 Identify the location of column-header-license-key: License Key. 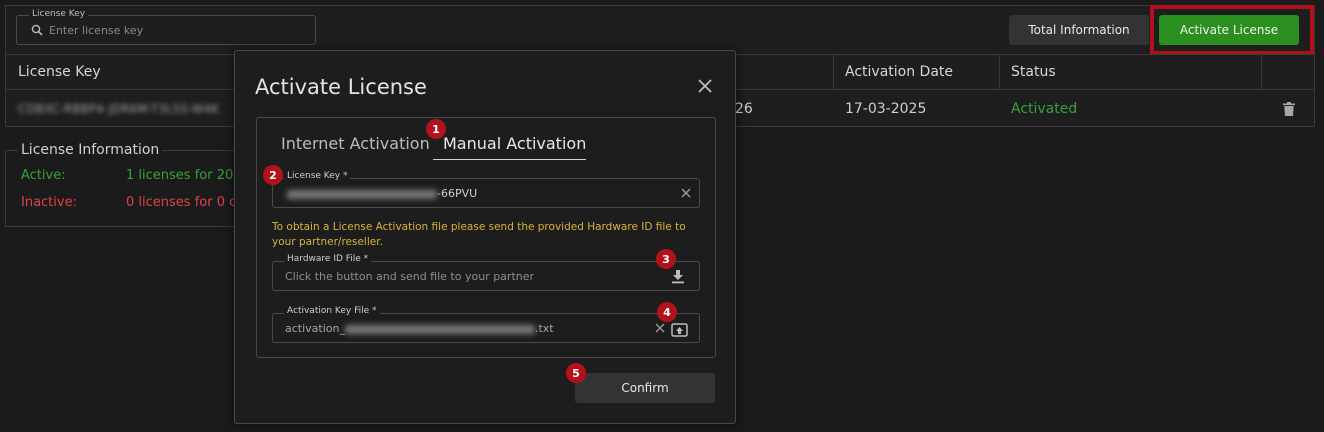
(53, 72).